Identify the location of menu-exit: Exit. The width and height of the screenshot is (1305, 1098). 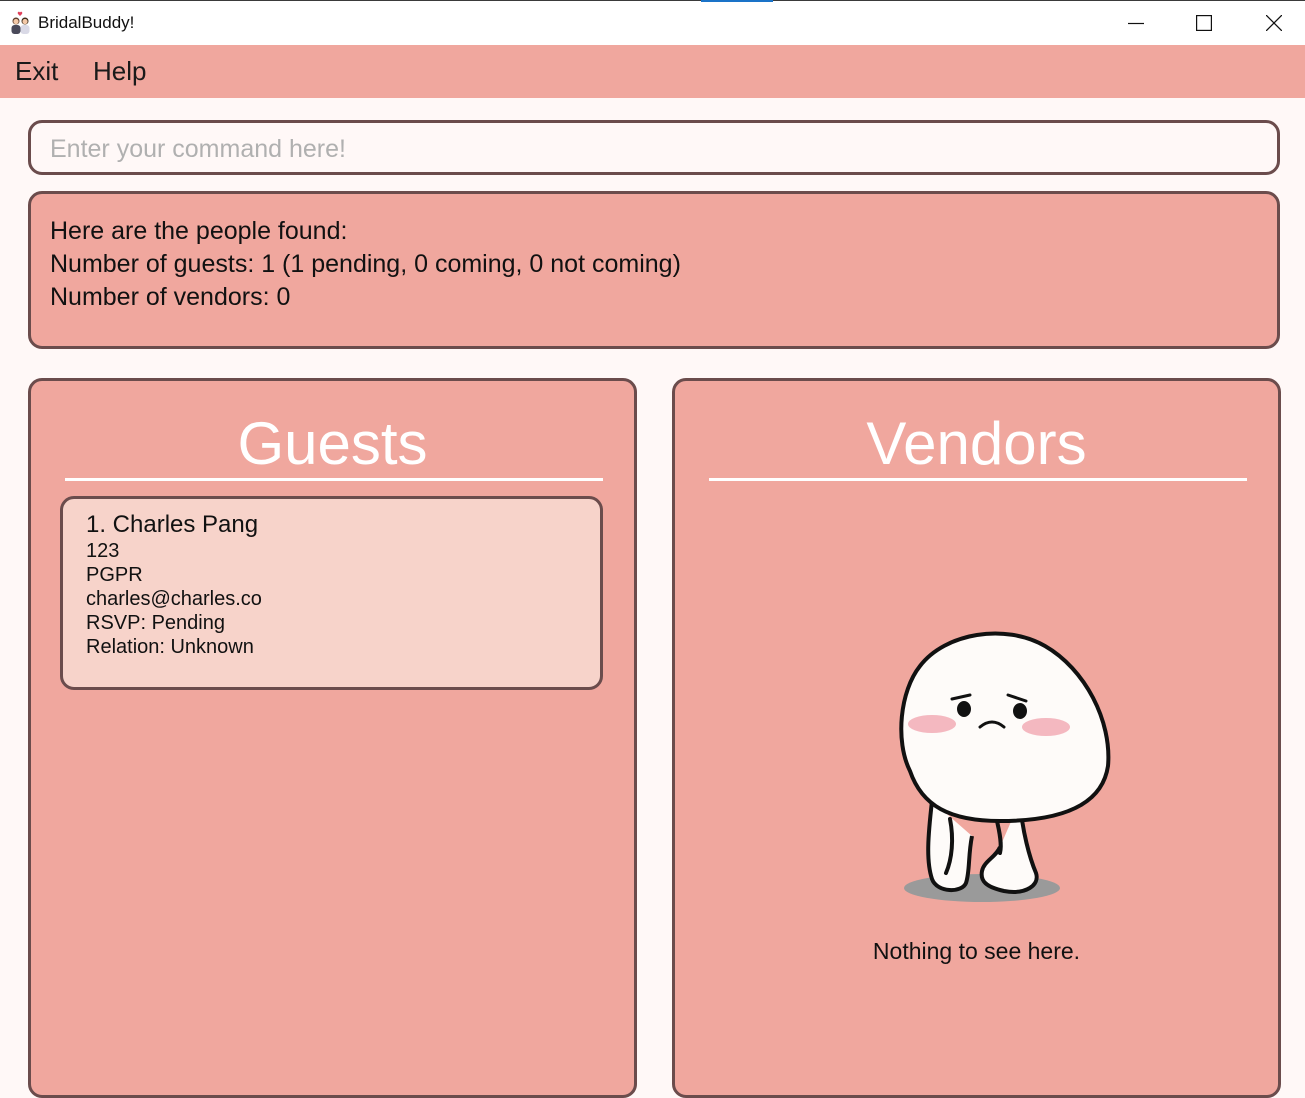
(36, 71).